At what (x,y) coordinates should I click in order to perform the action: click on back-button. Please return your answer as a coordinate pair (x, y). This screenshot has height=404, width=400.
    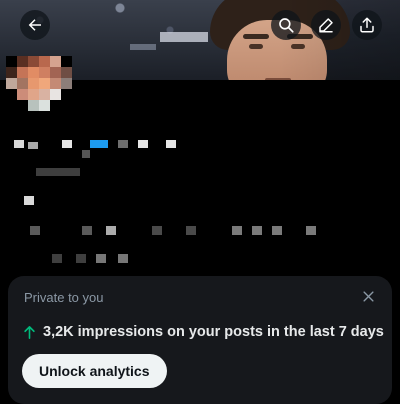
    Looking at the image, I should click on (35, 25).